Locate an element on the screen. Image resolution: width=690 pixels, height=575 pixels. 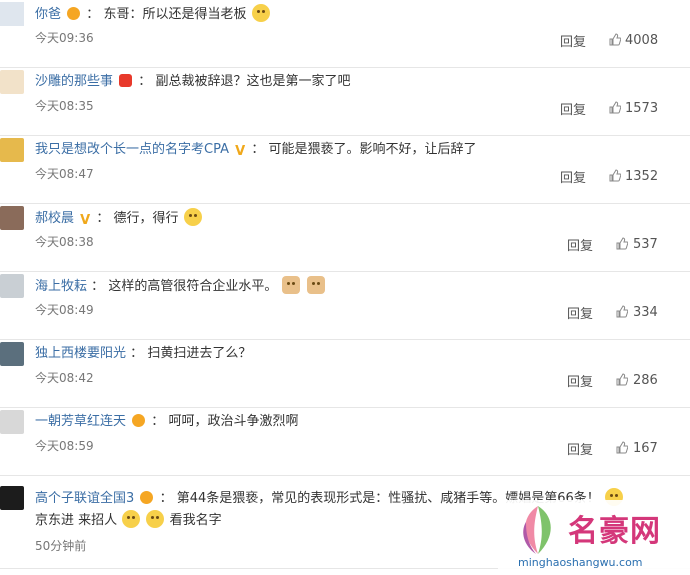
like-count: 537 is located at coordinates (645, 244).